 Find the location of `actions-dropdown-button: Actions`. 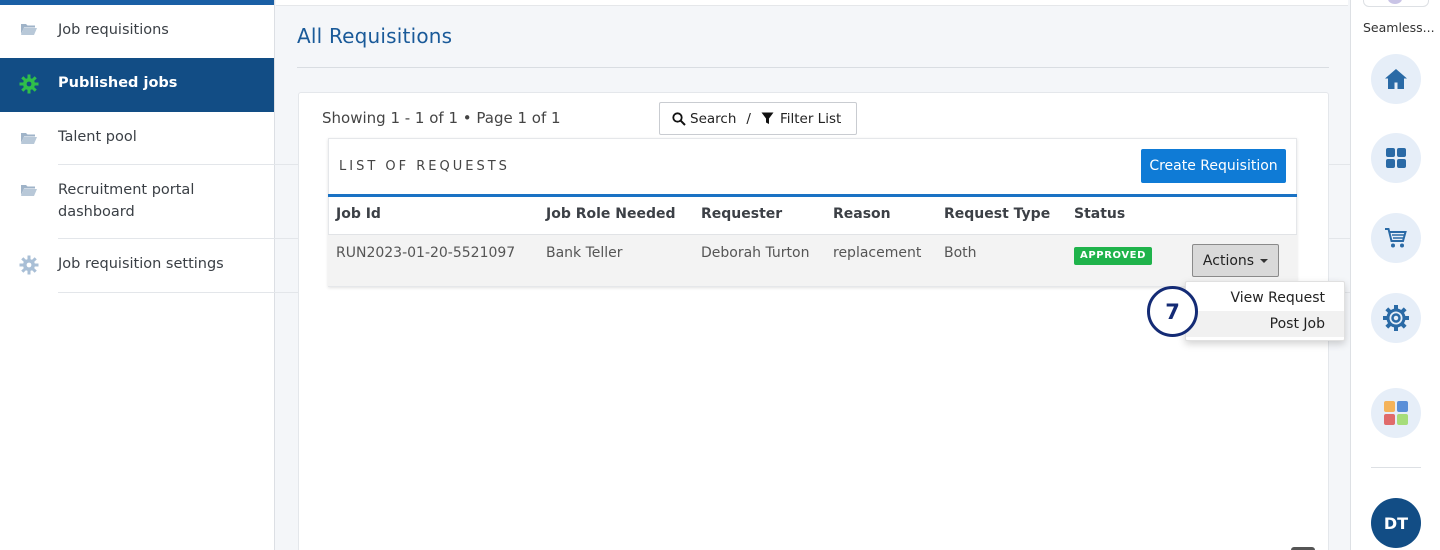

actions-dropdown-button: Actions is located at coordinates (1235, 260).